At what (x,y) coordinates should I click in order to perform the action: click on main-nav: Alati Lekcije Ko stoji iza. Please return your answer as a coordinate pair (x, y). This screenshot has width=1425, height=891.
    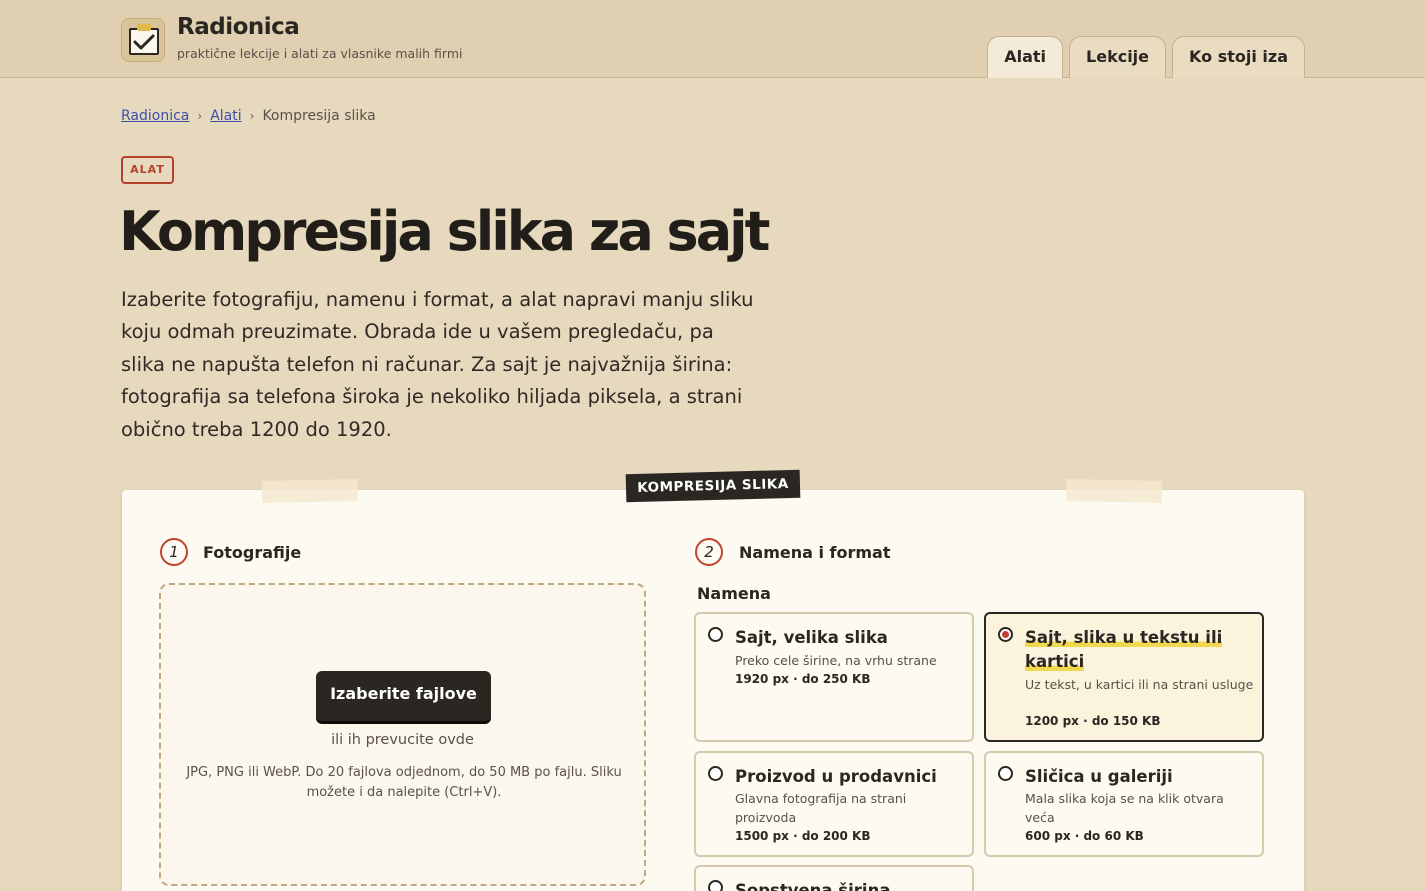
    Looking at the image, I should click on (1146, 57).